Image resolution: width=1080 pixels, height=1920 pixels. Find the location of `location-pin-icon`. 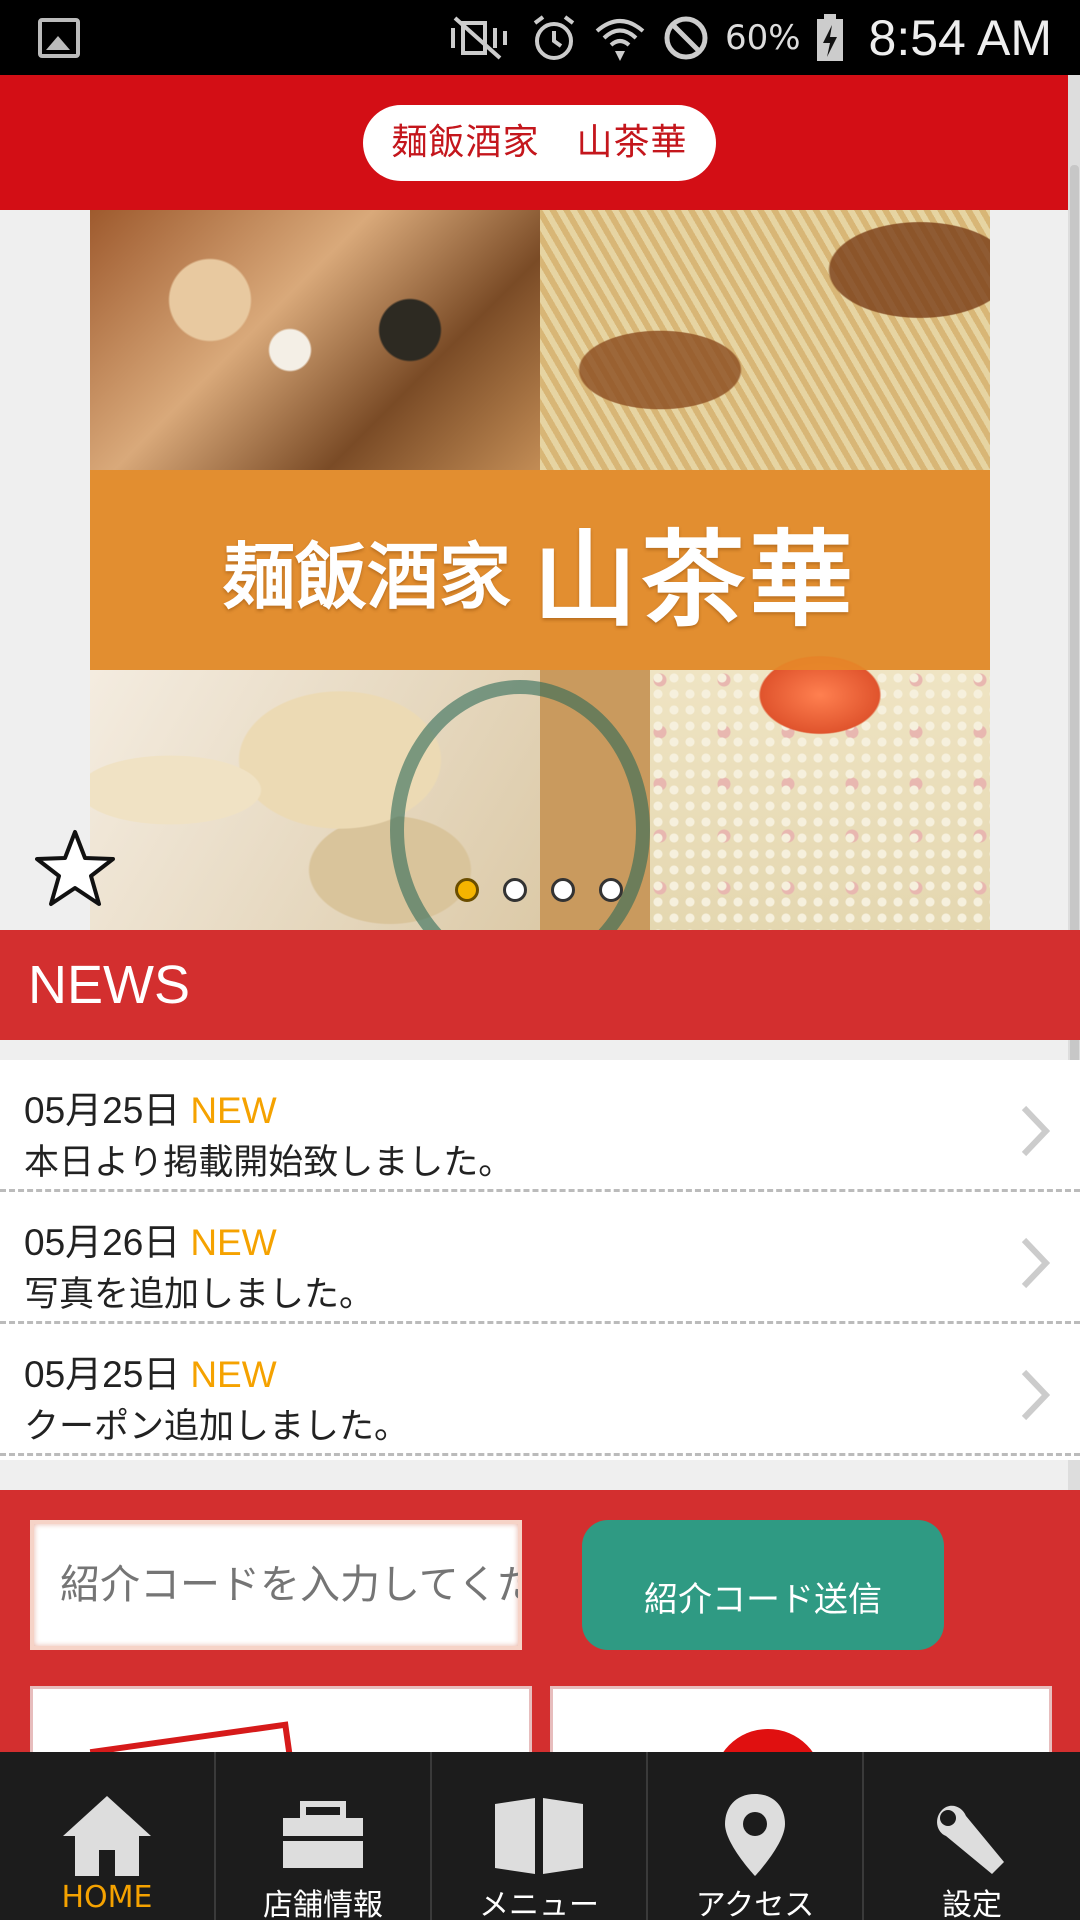

location-pin-icon is located at coordinates (755, 1835).